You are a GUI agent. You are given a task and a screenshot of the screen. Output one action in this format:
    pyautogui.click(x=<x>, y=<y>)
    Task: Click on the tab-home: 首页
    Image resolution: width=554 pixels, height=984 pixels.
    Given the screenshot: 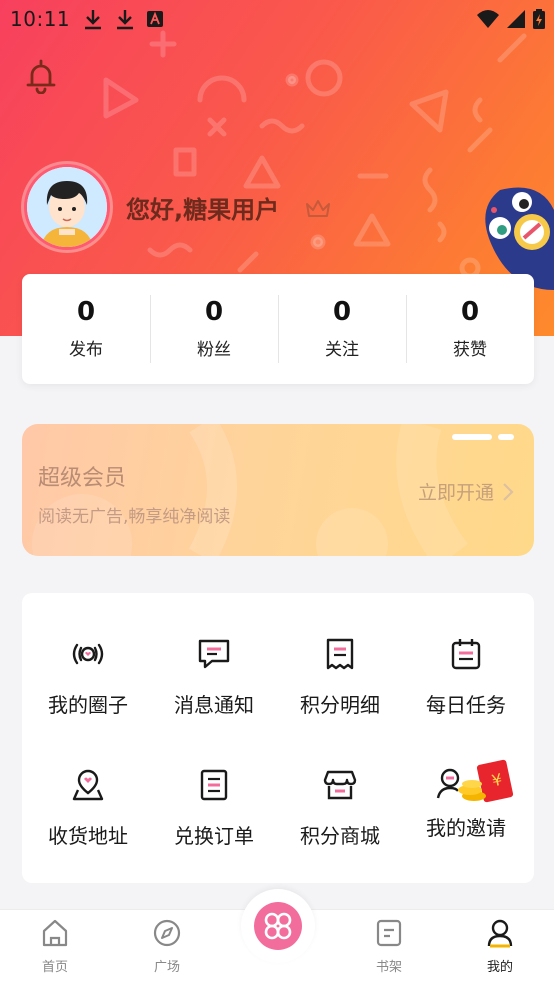 What is the action you would take?
    pyautogui.click(x=55, y=946)
    